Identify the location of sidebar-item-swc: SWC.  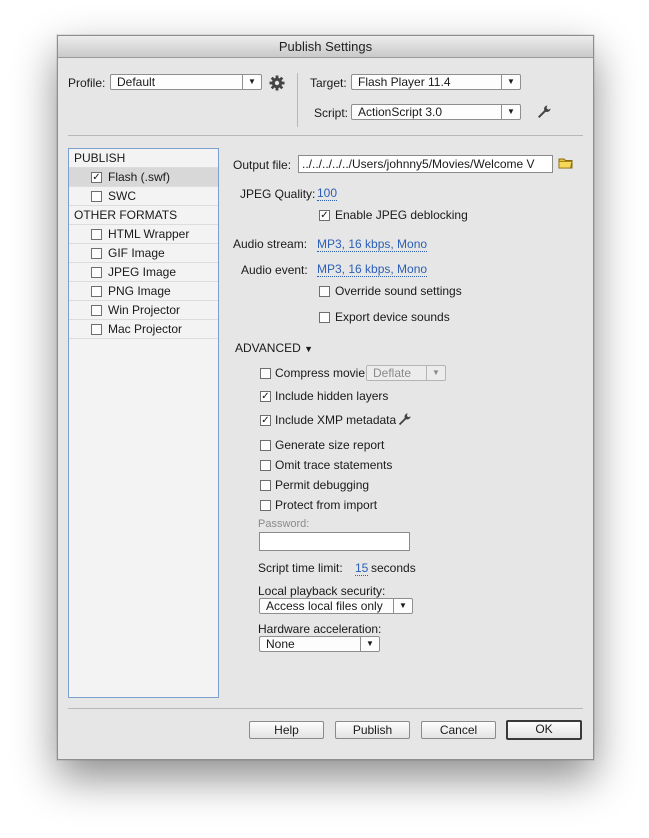
(143, 196).